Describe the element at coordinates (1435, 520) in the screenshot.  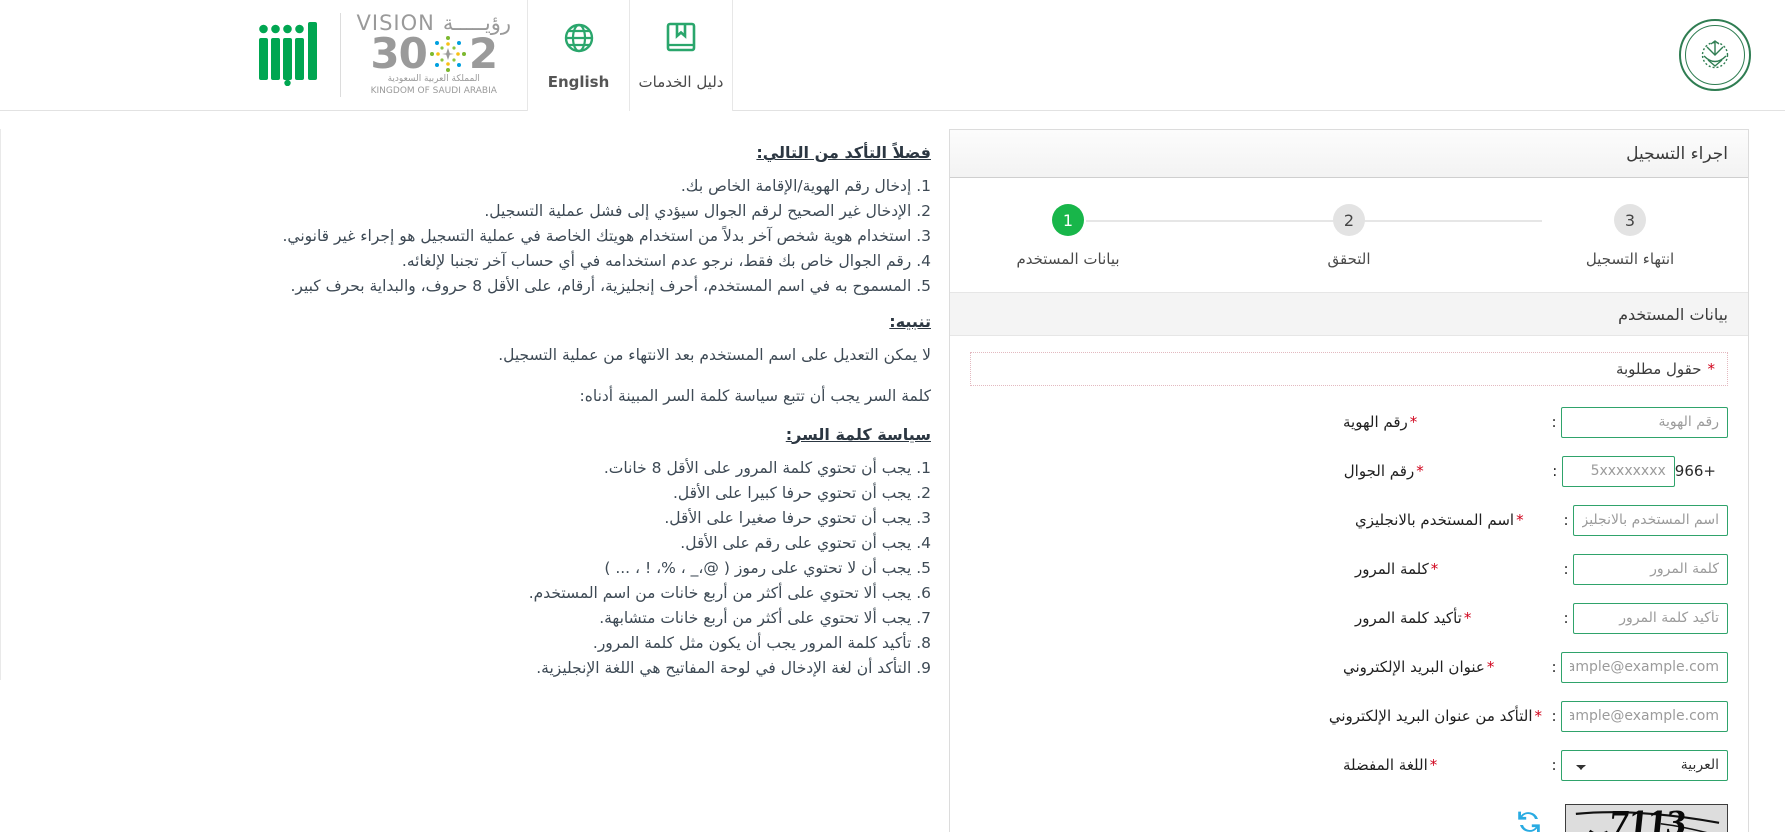
I see `label-text: اسم المستخدم بالانجليزي` at that location.